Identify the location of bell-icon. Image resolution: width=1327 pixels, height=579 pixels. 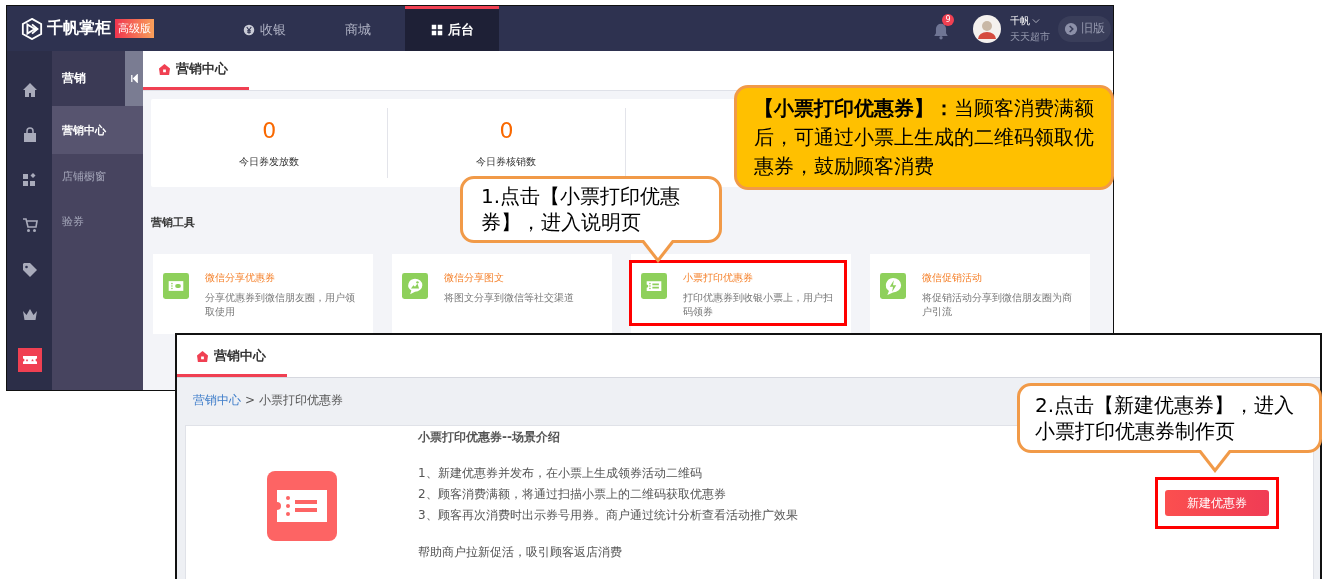
(941, 30).